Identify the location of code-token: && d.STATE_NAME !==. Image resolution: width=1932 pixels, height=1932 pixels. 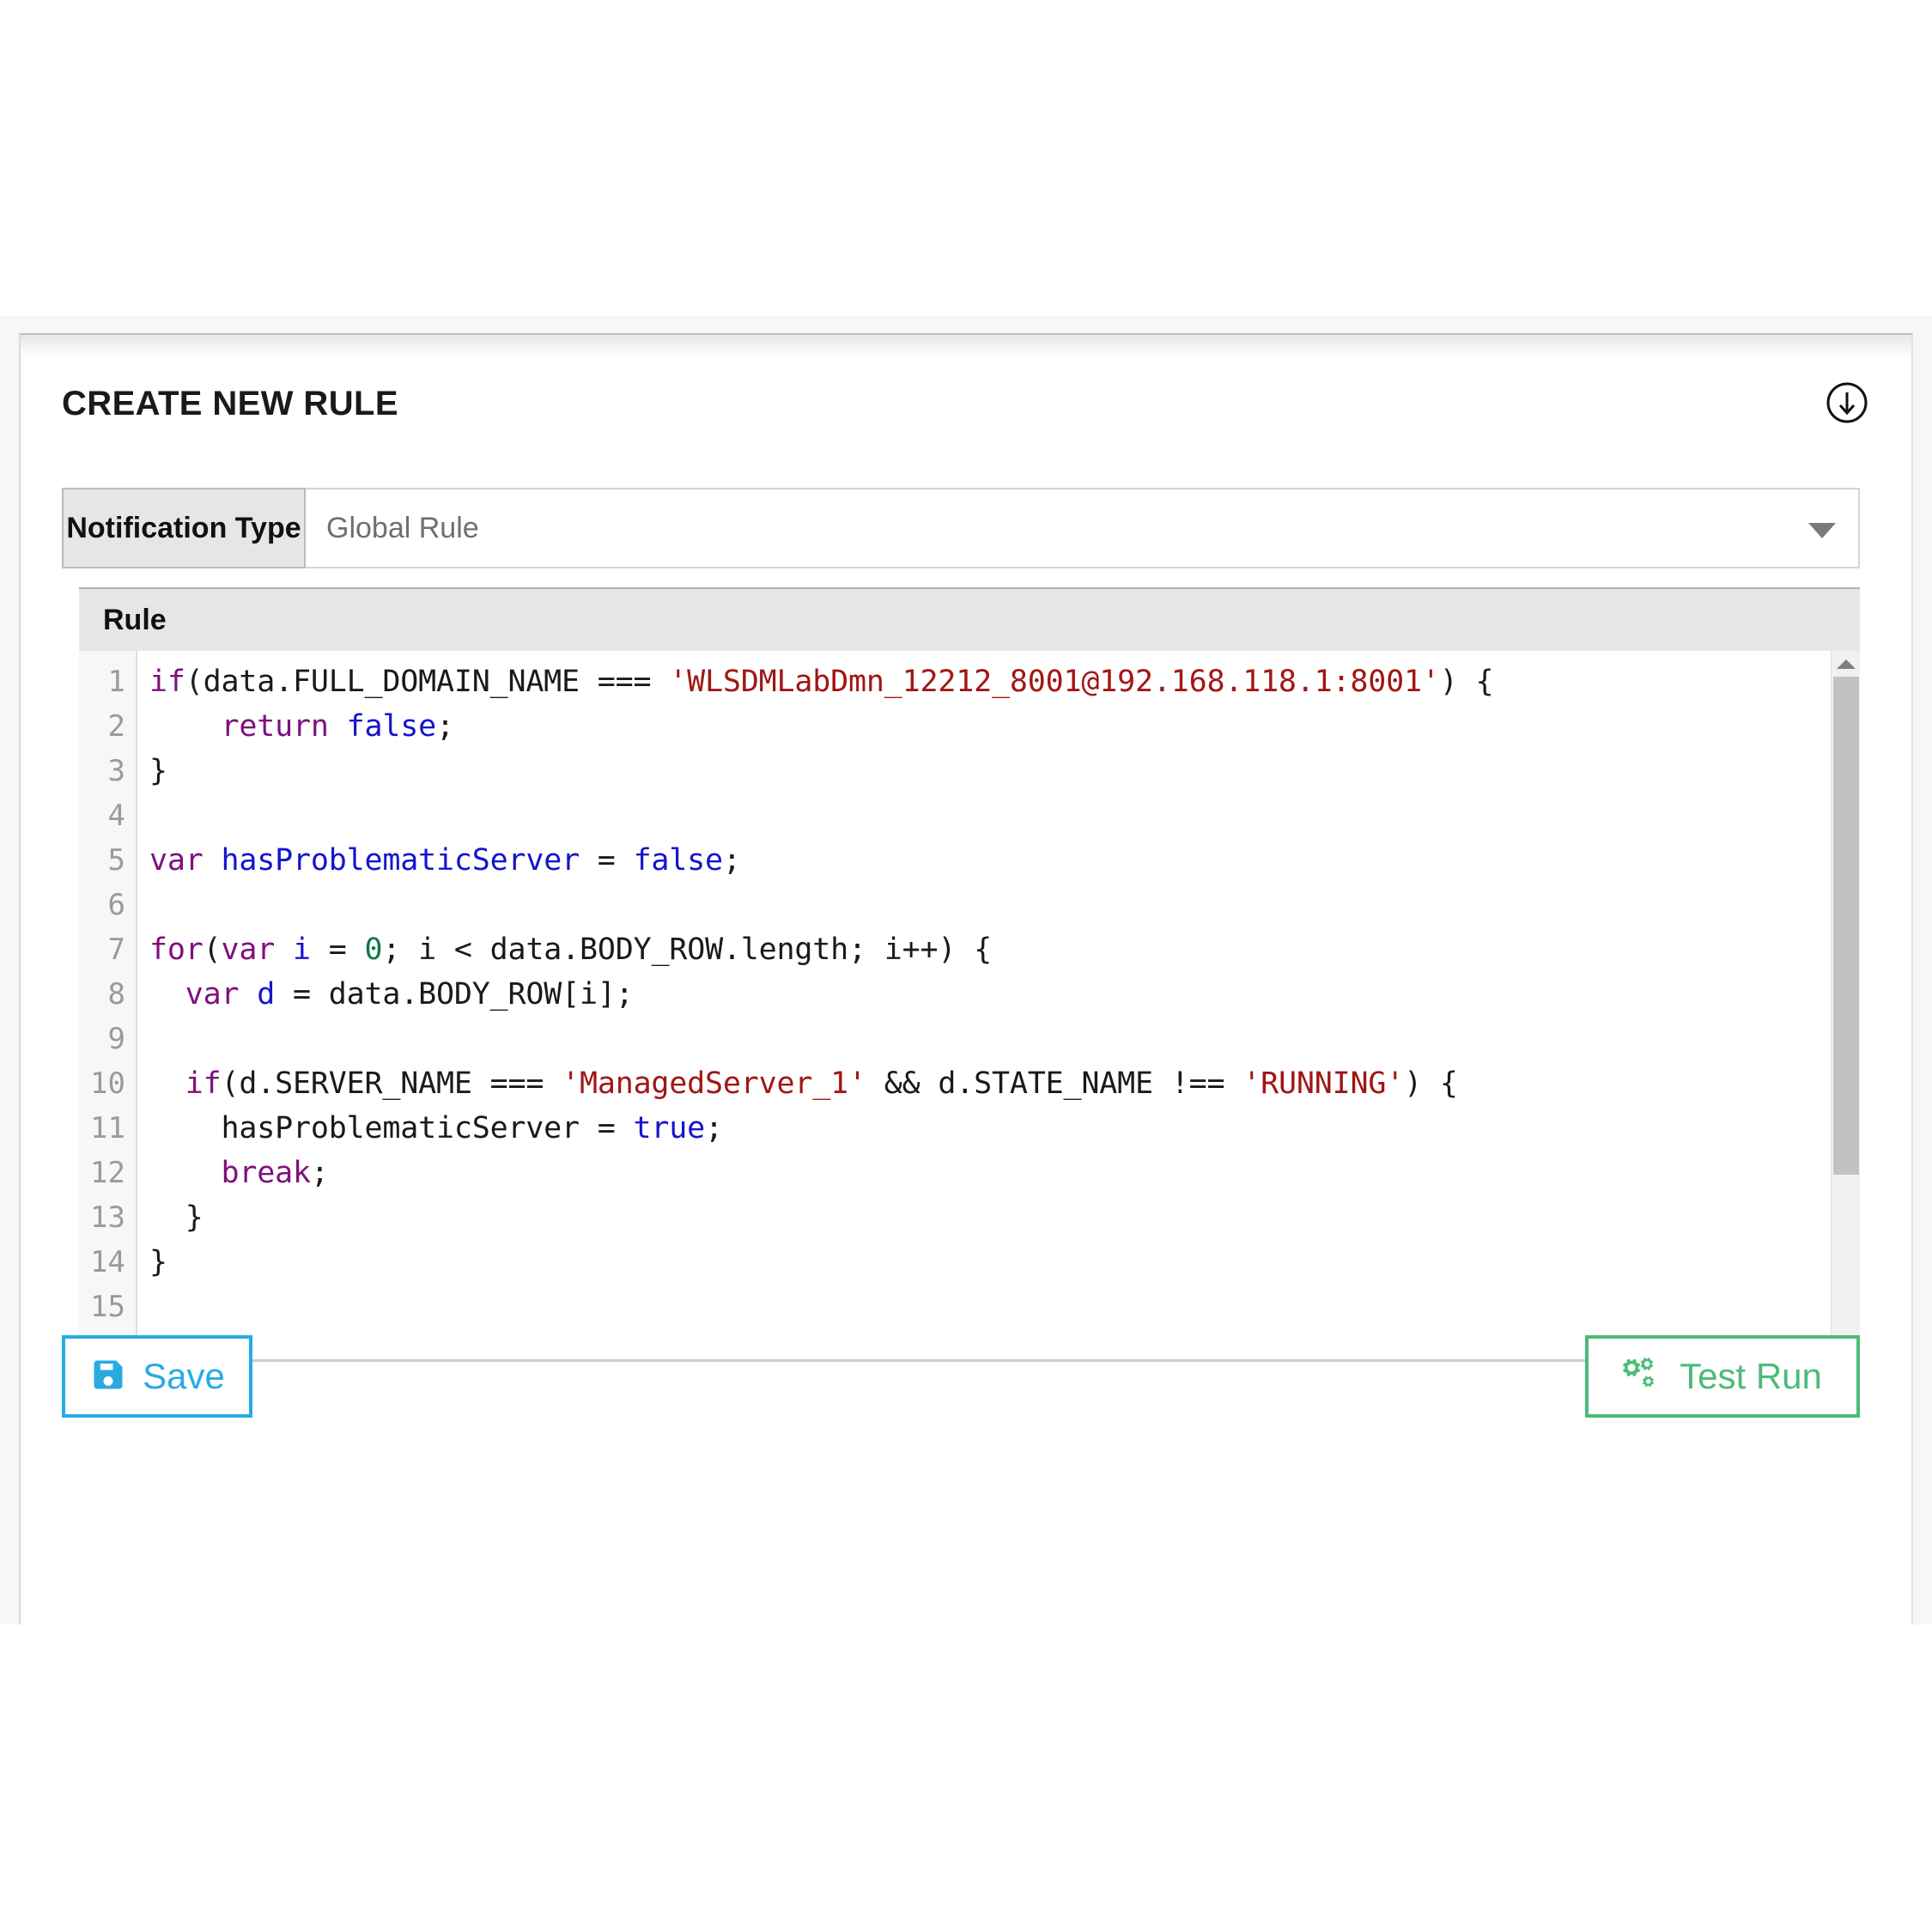
(1054, 1083).